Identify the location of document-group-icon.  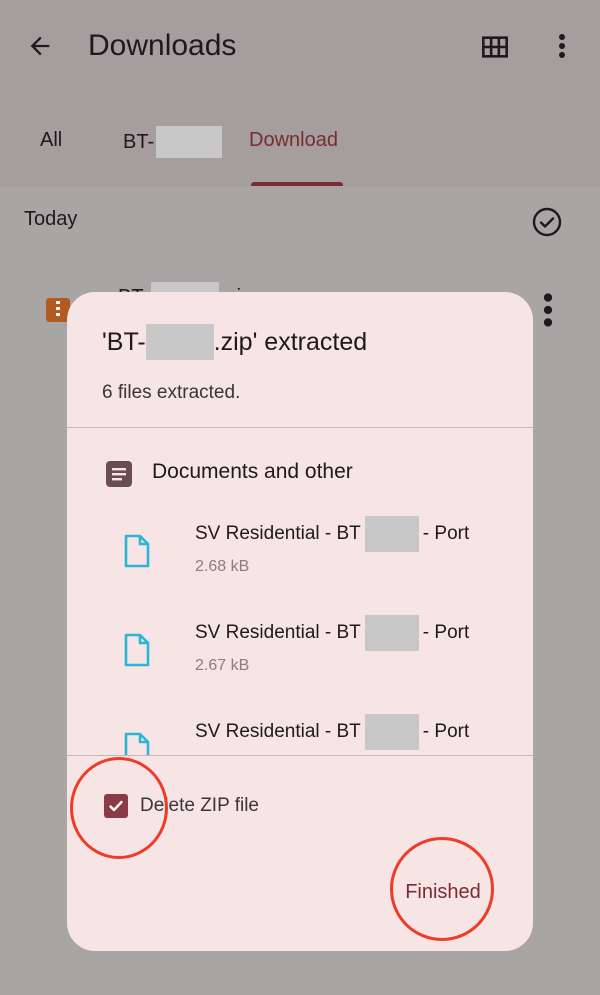
(119, 474).